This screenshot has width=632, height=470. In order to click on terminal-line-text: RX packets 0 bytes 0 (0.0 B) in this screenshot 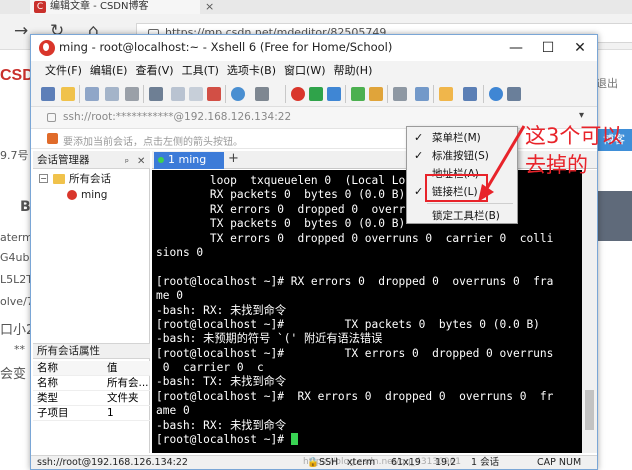, I will do `click(281, 195)`.